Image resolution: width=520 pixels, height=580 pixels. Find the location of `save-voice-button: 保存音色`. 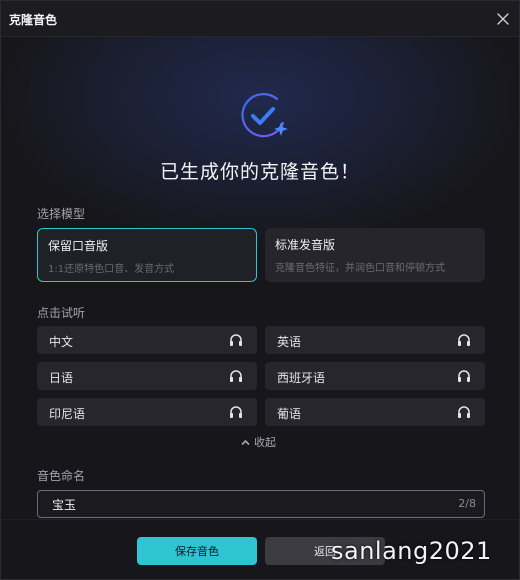

save-voice-button: 保存音色 is located at coordinates (197, 551).